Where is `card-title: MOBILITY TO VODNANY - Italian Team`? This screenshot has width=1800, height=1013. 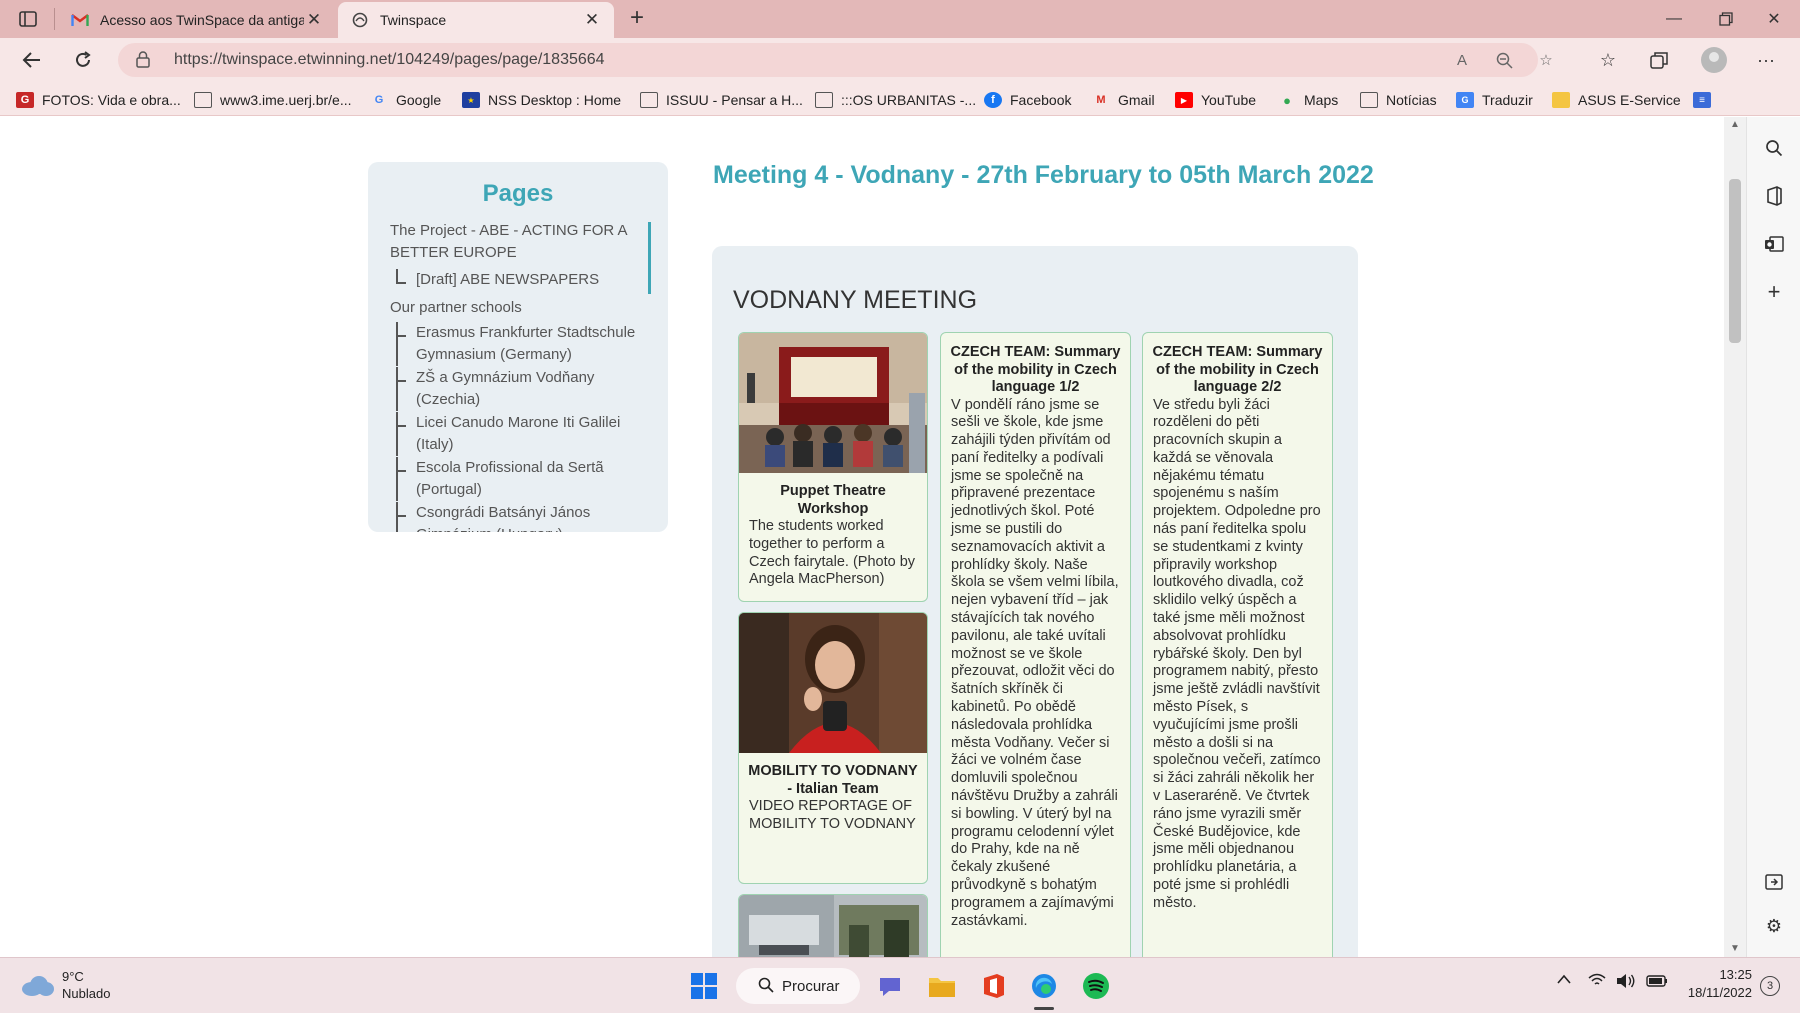
card-title: MOBILITY TO VODNANY - Italian Team is located at coordinates (833, 780).